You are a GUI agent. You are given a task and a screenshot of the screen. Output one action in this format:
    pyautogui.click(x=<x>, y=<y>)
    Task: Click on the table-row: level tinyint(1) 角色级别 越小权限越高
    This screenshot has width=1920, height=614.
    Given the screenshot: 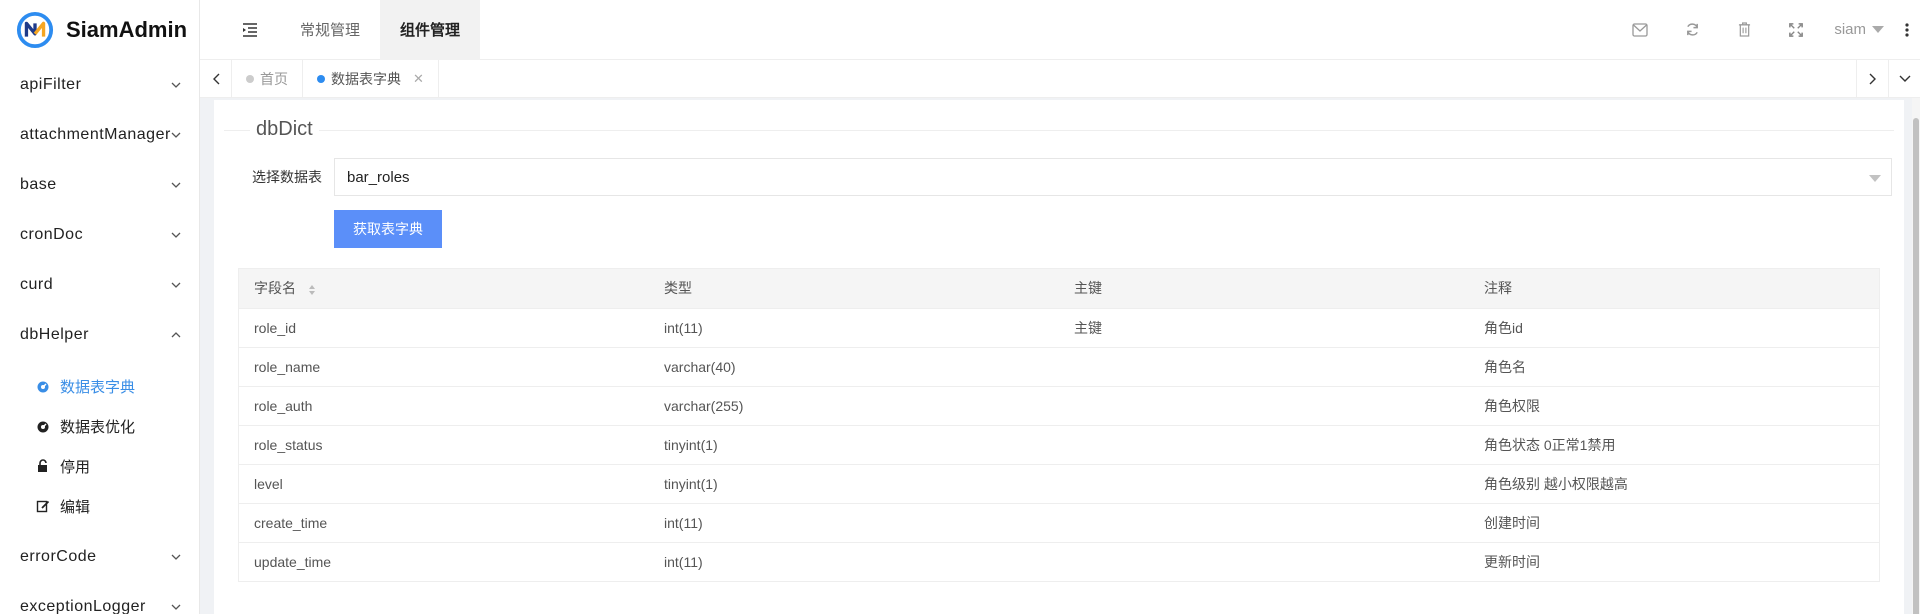 What is the action you would take?
    pyautogui.click(x=1059, y=484)
    